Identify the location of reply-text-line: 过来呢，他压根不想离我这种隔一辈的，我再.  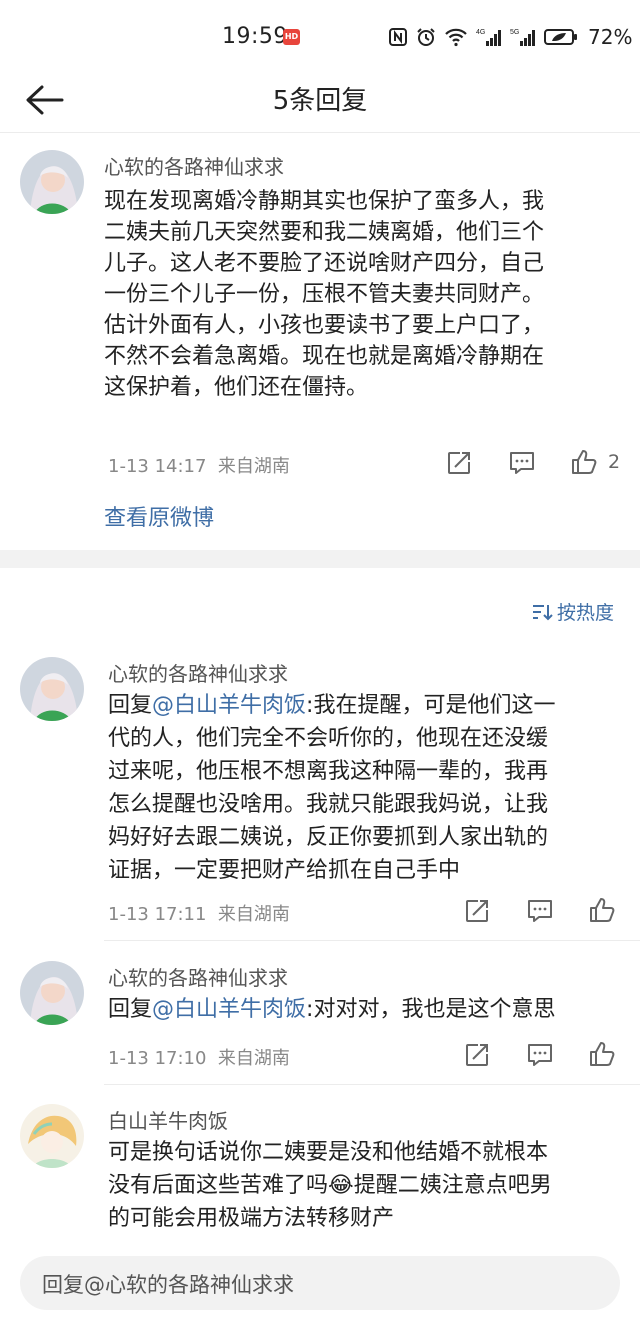
(328, 771).